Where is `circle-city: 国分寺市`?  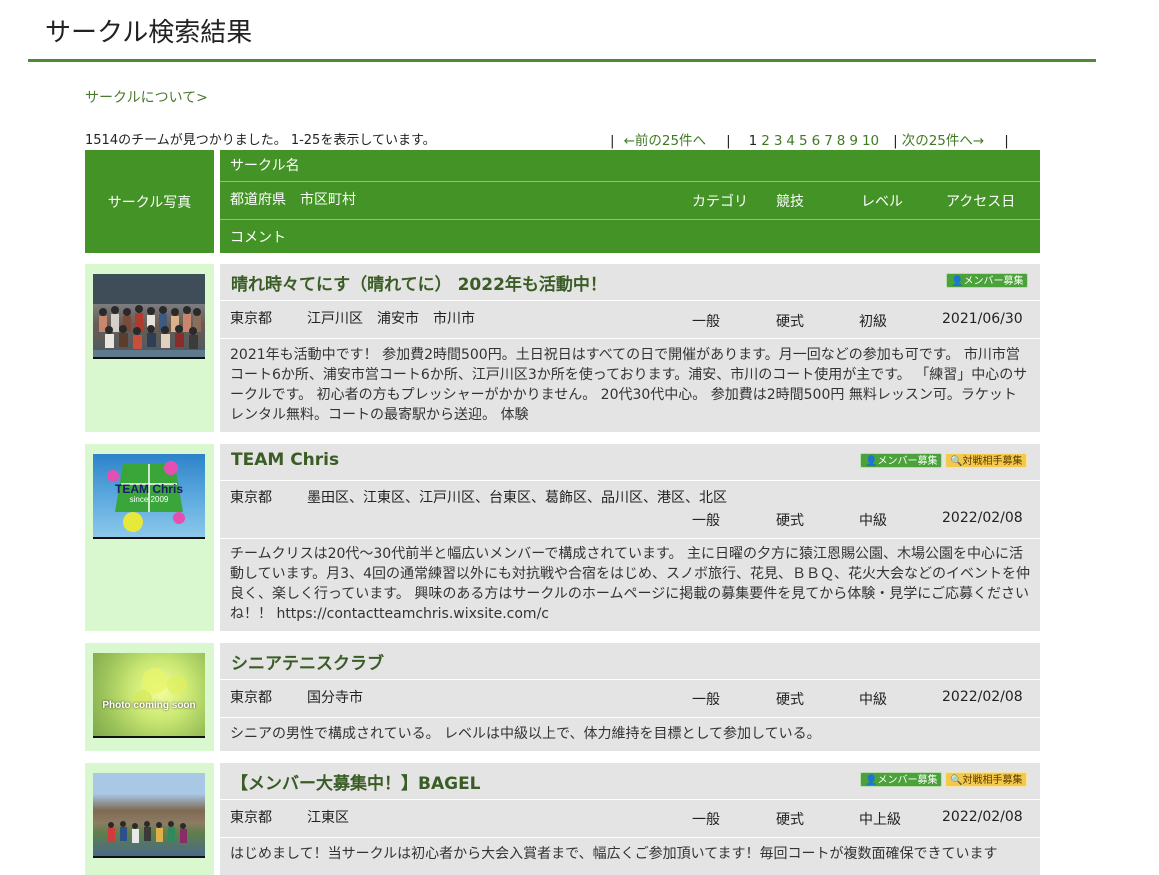
circle-city: 国分寺市 is located at coordinates (335, 698).